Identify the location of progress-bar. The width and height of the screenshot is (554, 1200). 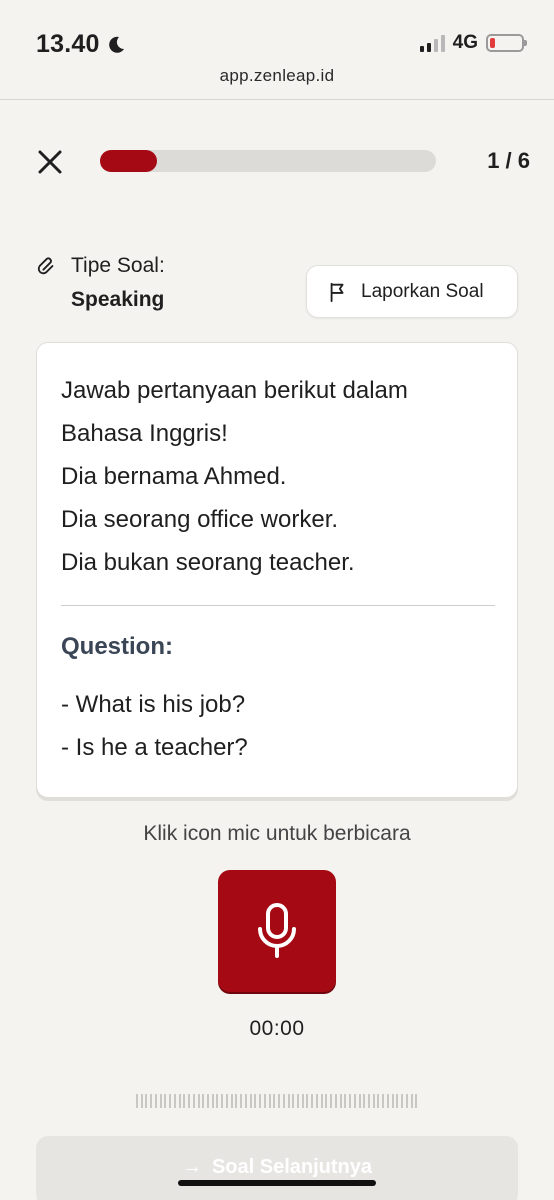
(268, 161).